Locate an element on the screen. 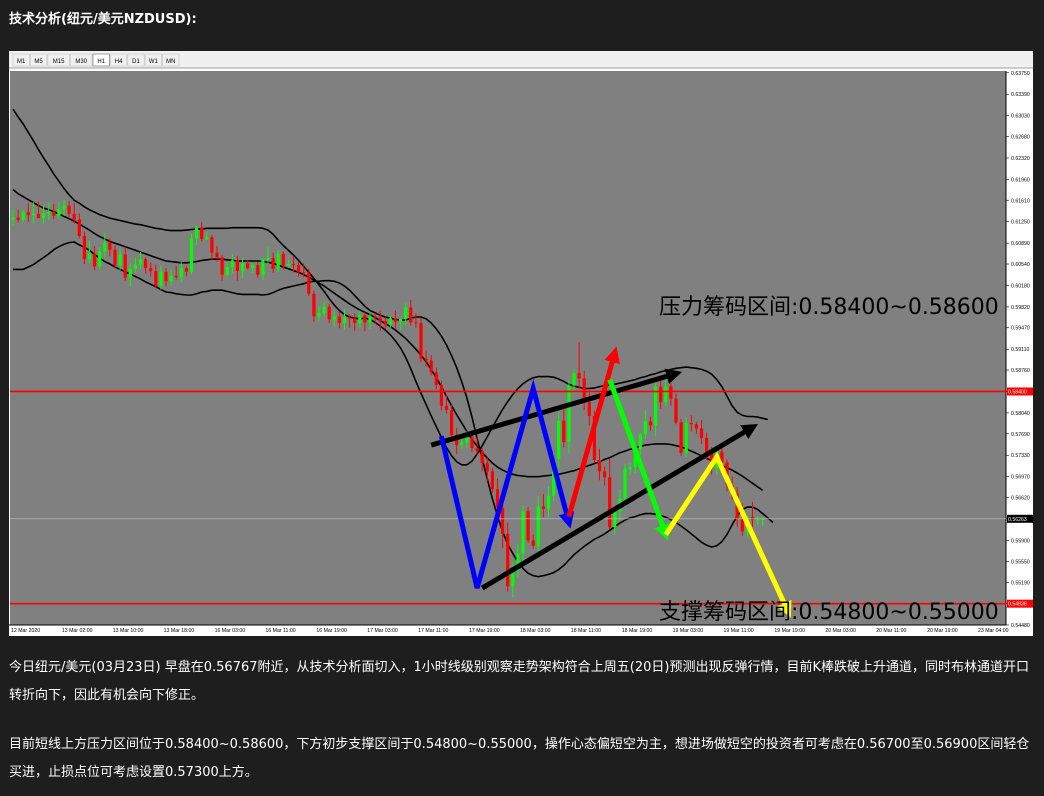  support-zone-label: 支撑筹码区间:0.54800~0.55000 is located at coordinates (829, 612).